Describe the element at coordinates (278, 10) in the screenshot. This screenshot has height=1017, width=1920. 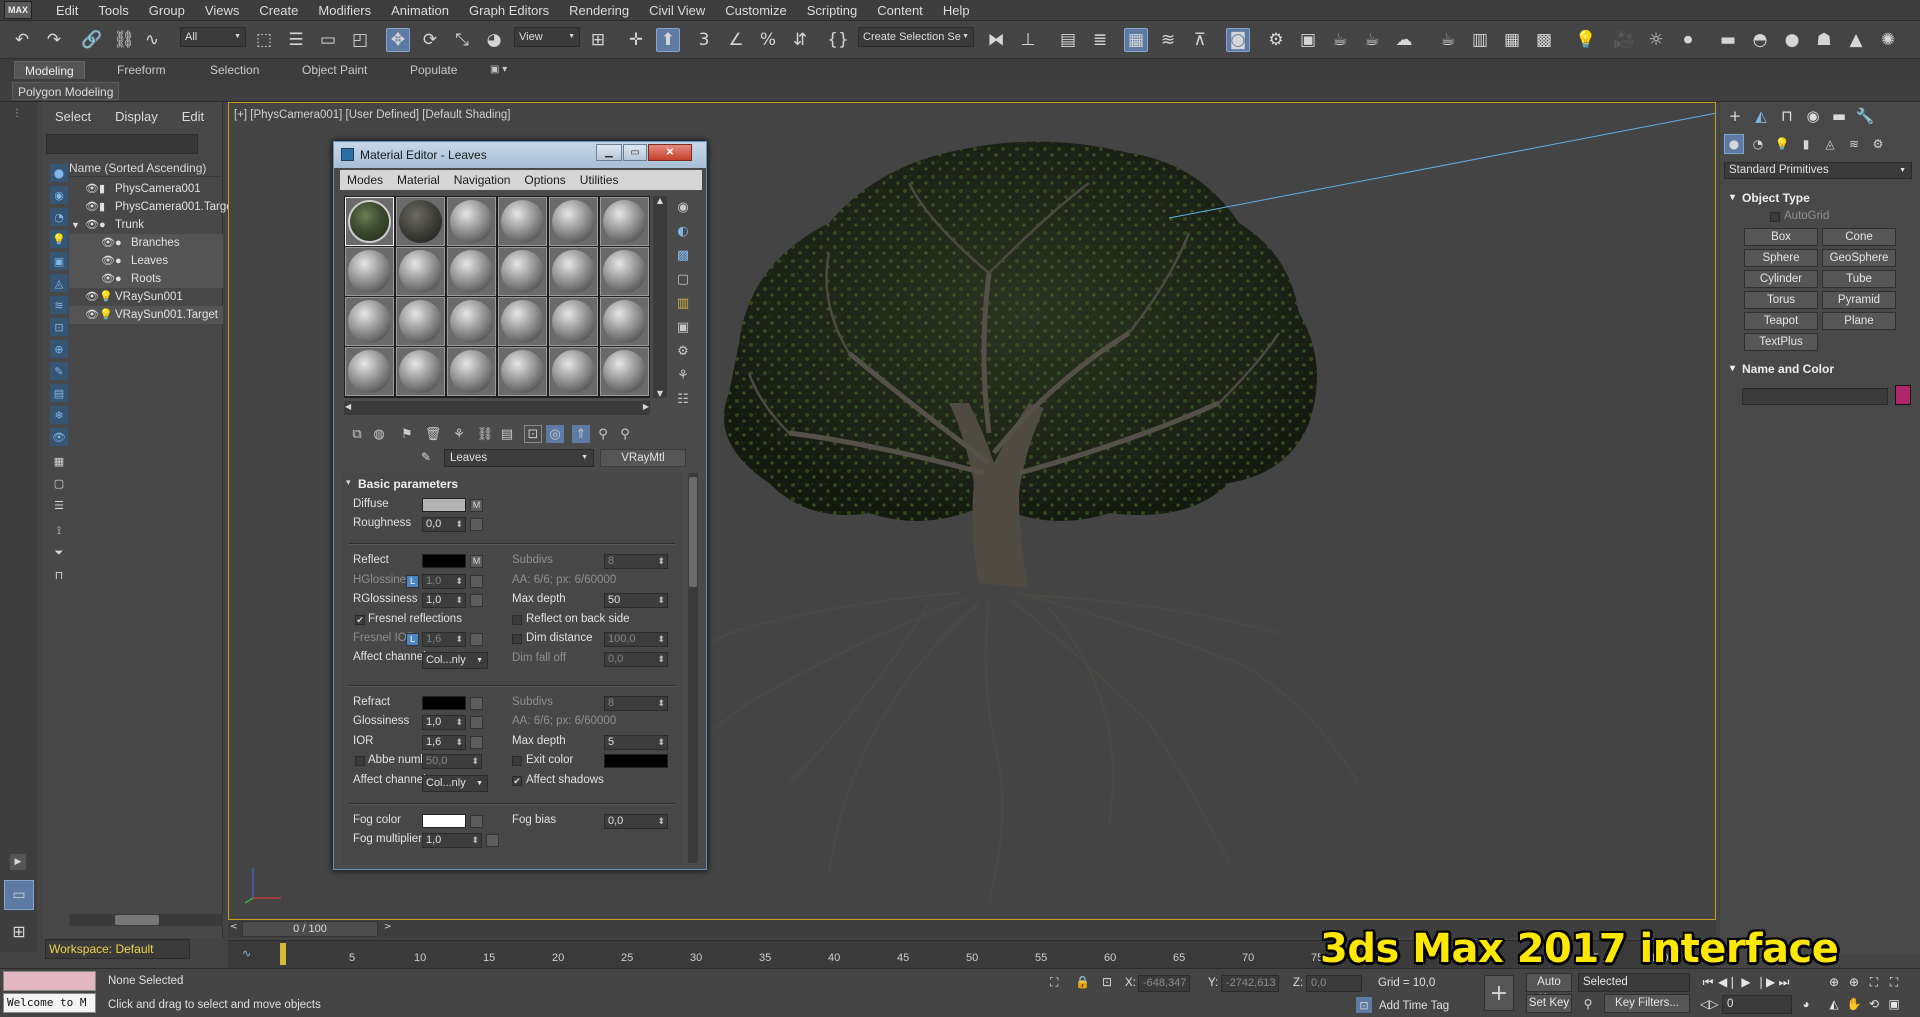
I see `menu-create: Create` at that location.